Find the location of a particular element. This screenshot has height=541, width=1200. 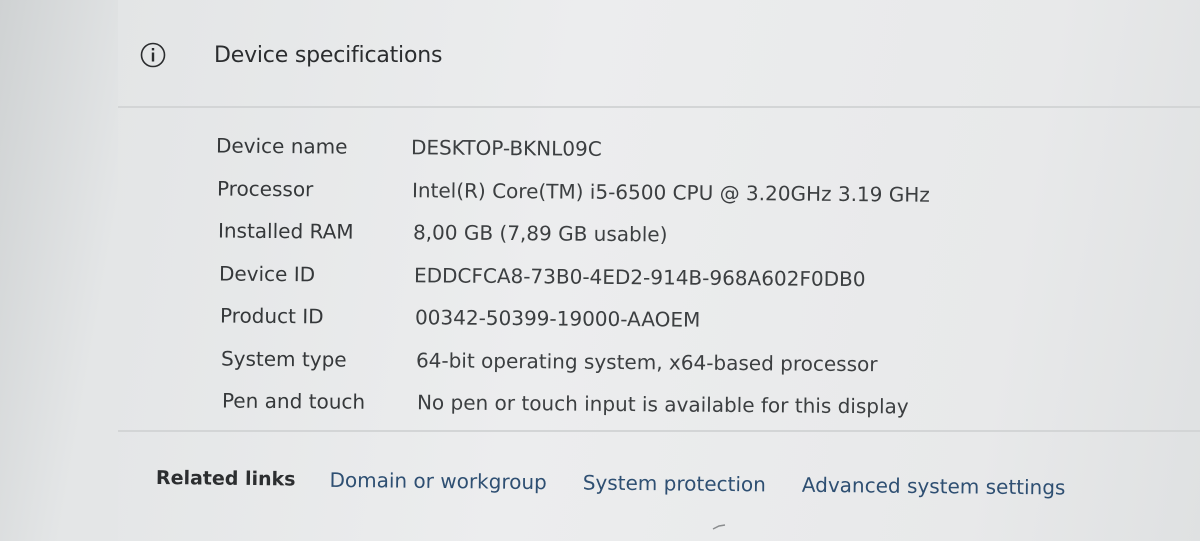

system-protection-link: System protection is located at coordinates (674, 483).